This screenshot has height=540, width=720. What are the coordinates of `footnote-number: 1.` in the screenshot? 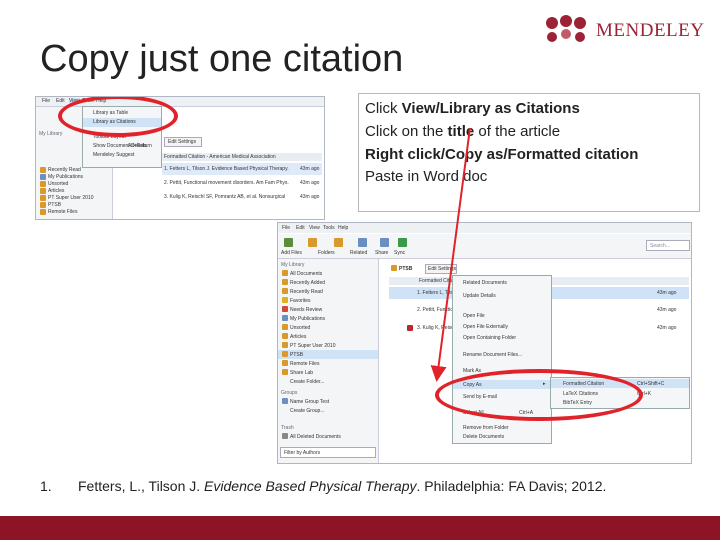 It's located at (46, 486).